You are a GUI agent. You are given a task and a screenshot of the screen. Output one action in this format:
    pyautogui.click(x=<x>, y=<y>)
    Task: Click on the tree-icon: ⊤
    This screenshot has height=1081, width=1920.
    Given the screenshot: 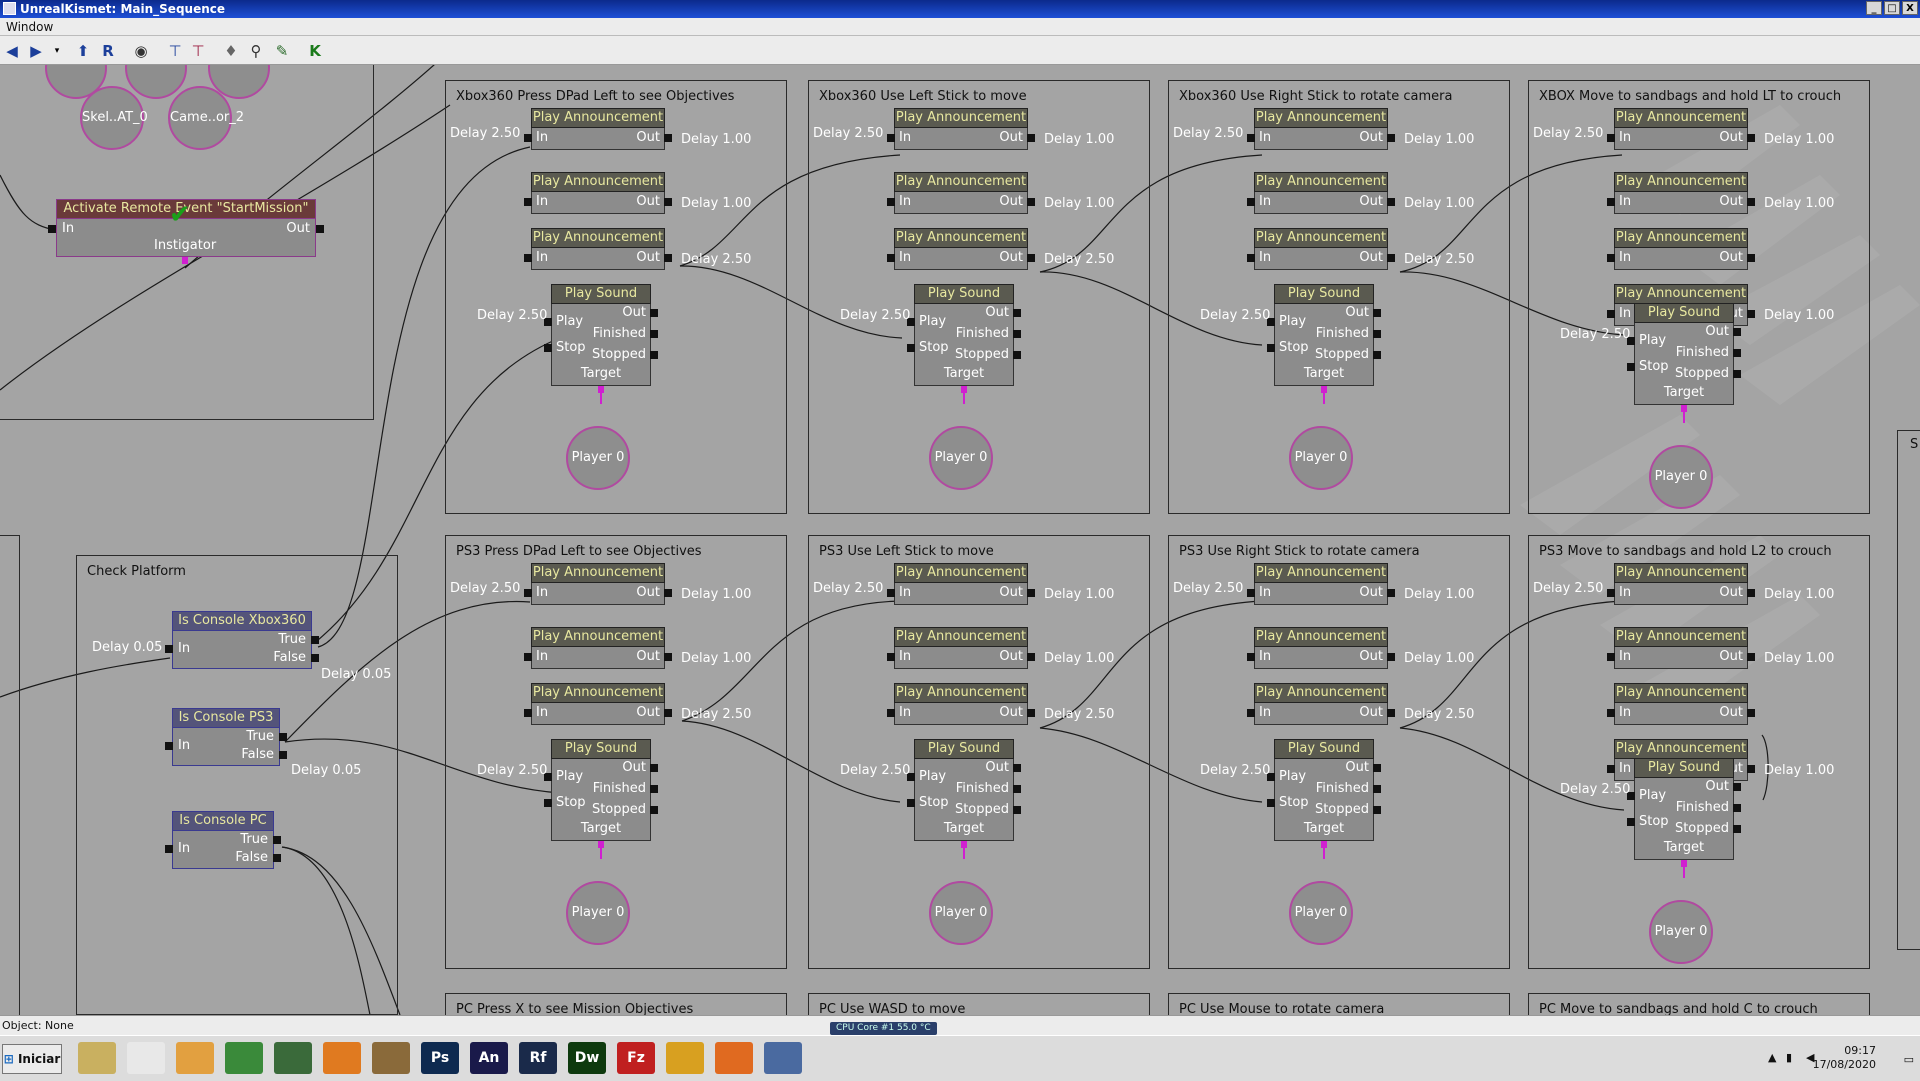 What is the action you would take?
    pyautogui.click(x=175, y=51)
    